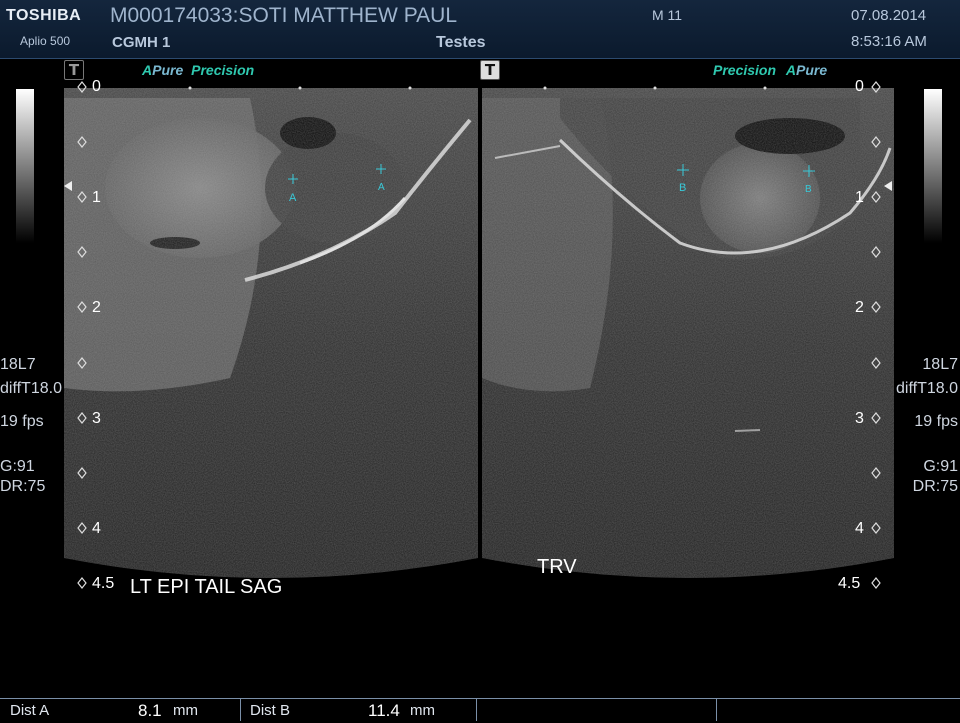 The height and width of the screenshot is (723, 960). What do you see at coordinates (206, 587) in the screenshot?
I see `left-image-annotation: LT EPI TAIL SAG` at bounding box center [206, 587].